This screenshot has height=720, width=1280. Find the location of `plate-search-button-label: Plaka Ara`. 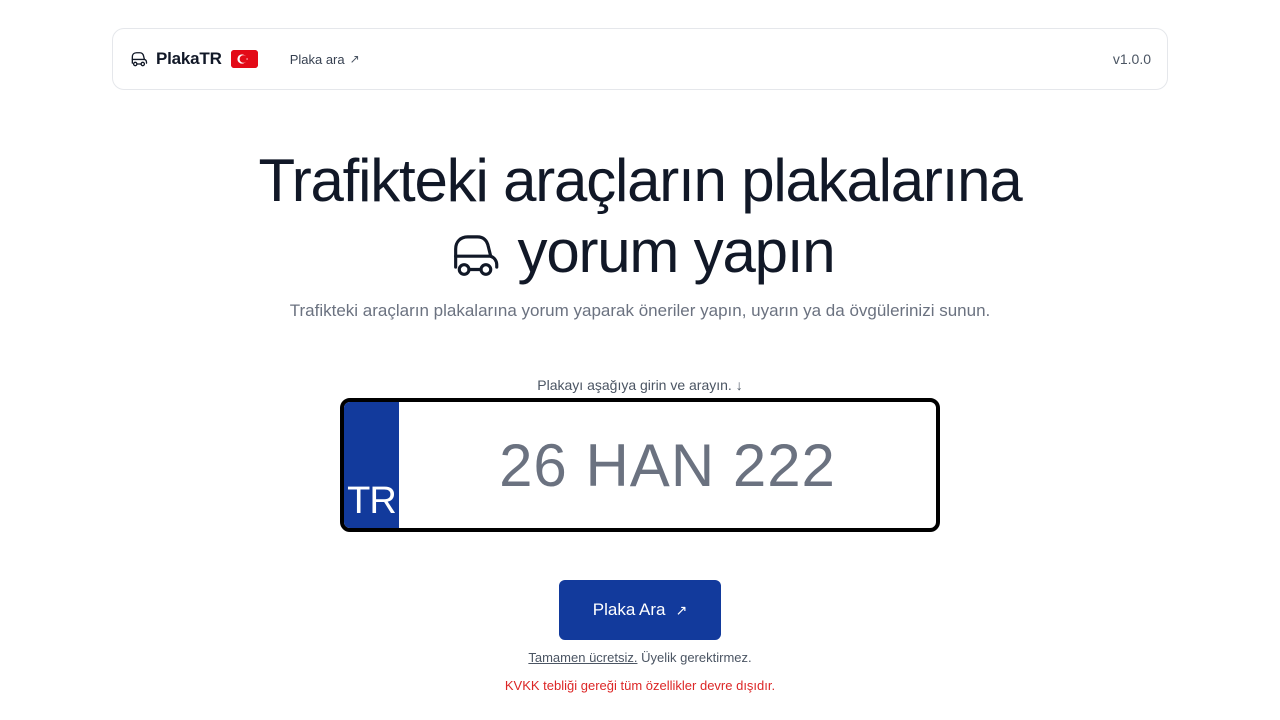

plate-search-button-label: Plaka Ara is located at coordinates (629, 609).